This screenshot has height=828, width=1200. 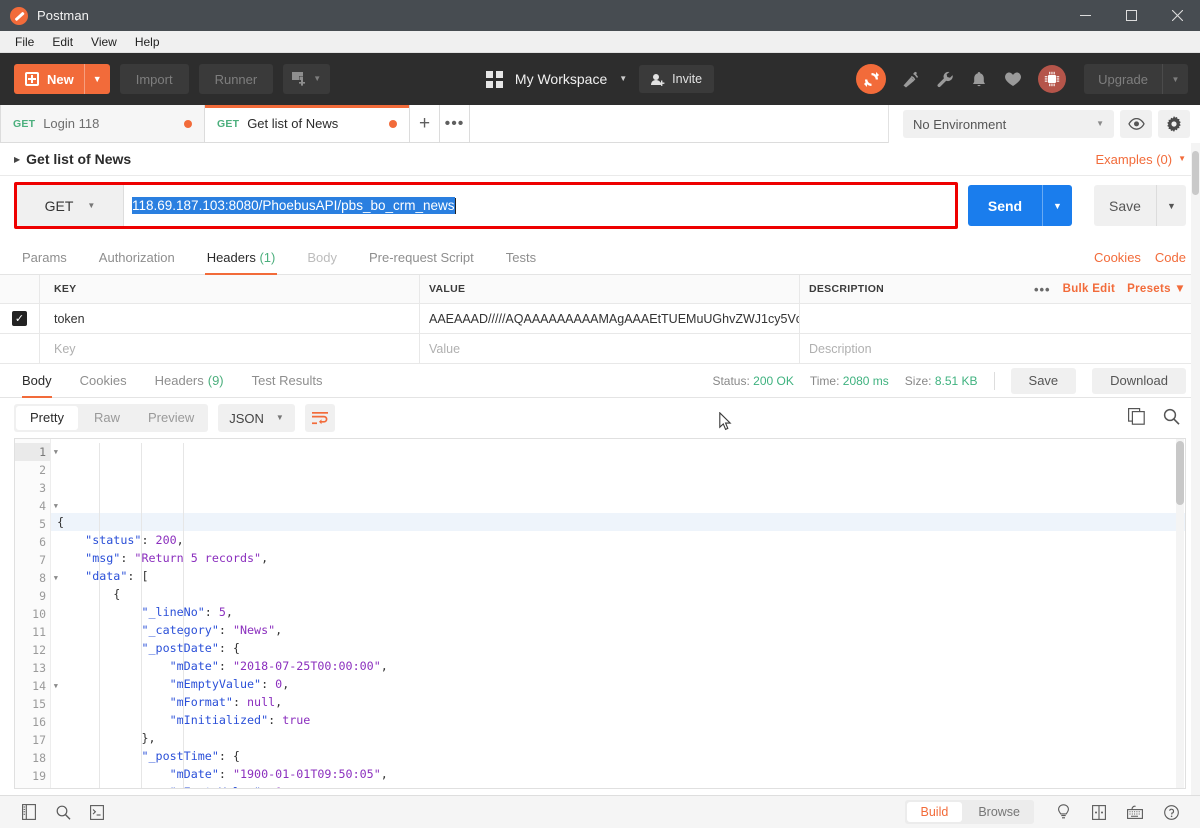 I want to click on tab-authorization: Authorization, so click(x=137, y=262).